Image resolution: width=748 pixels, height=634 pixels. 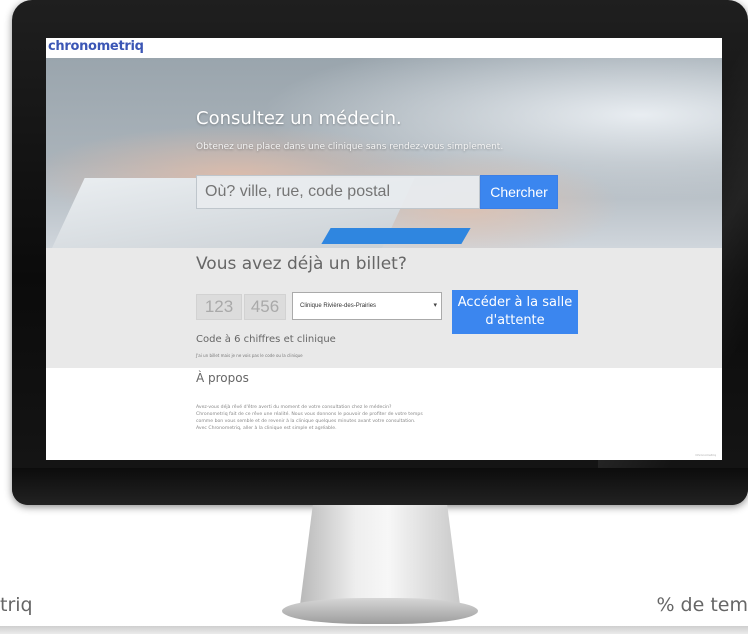 I want to click on footer-credit: Chronometriq, so click(x=705, y=455).